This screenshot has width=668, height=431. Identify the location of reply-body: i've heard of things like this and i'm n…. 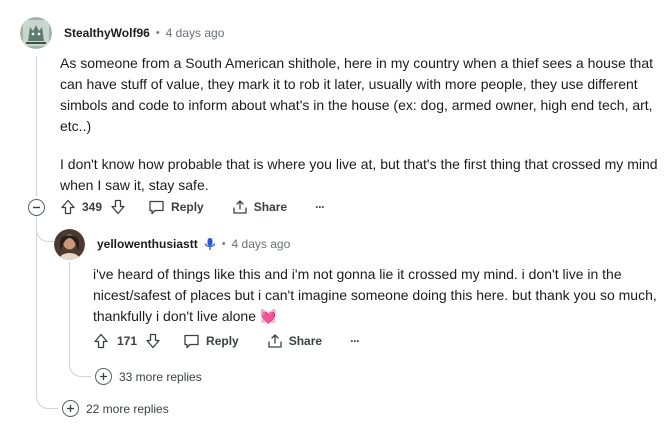
(378, 295).